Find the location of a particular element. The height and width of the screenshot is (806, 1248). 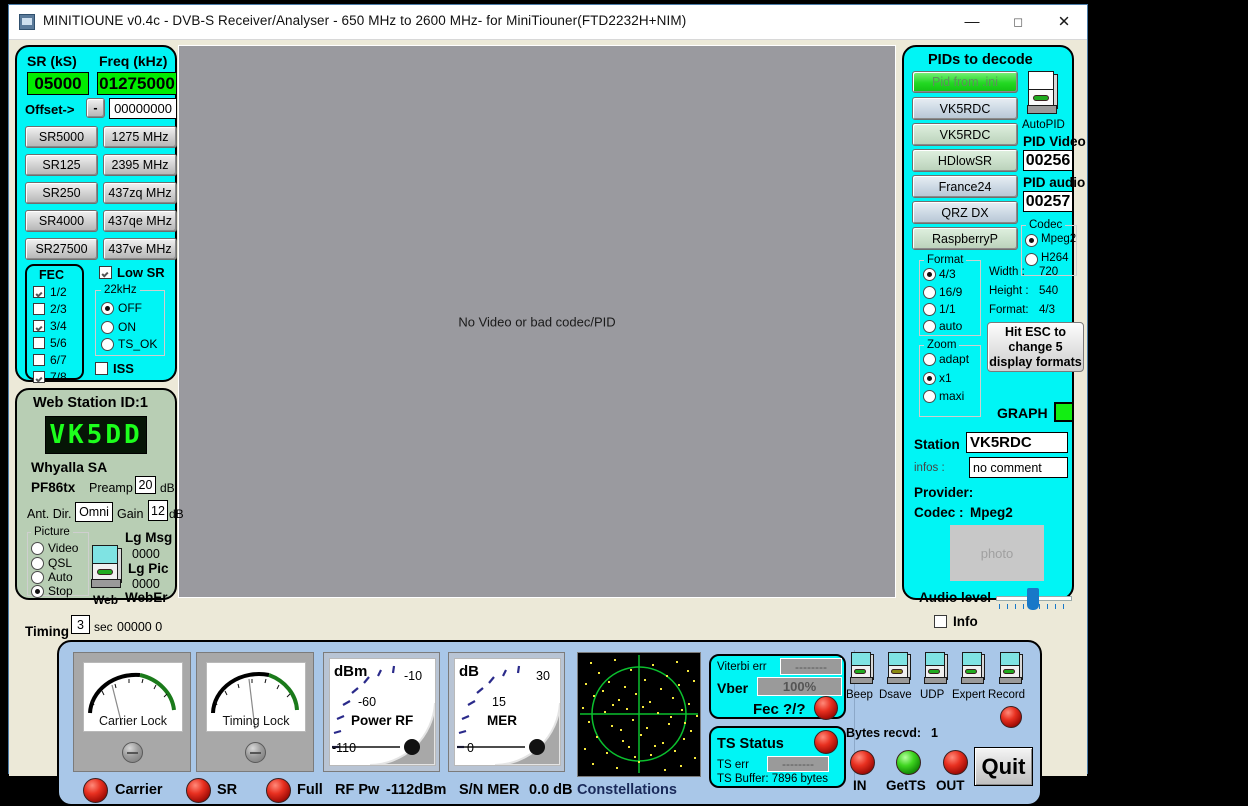

format-option-16-9: 16/9 is located at coordinates (951, 292).